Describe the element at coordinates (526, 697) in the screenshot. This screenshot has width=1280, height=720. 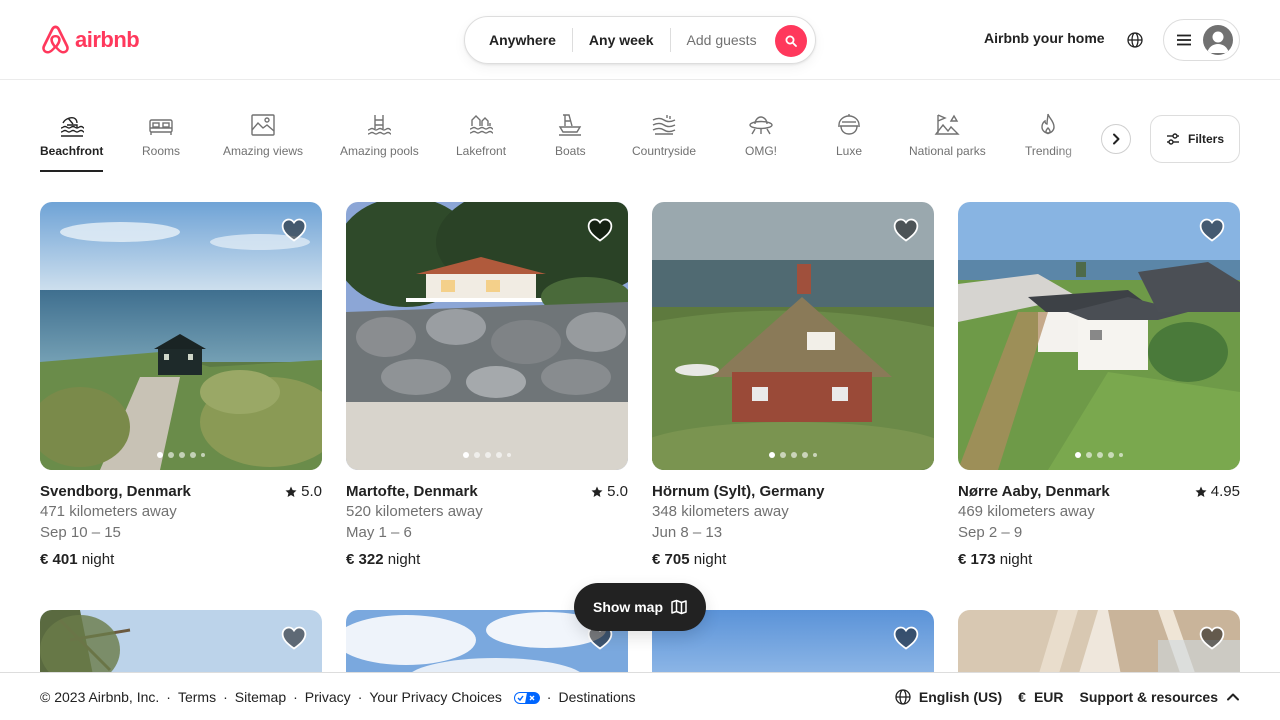
I see `privacy-choices-icon` at that location.